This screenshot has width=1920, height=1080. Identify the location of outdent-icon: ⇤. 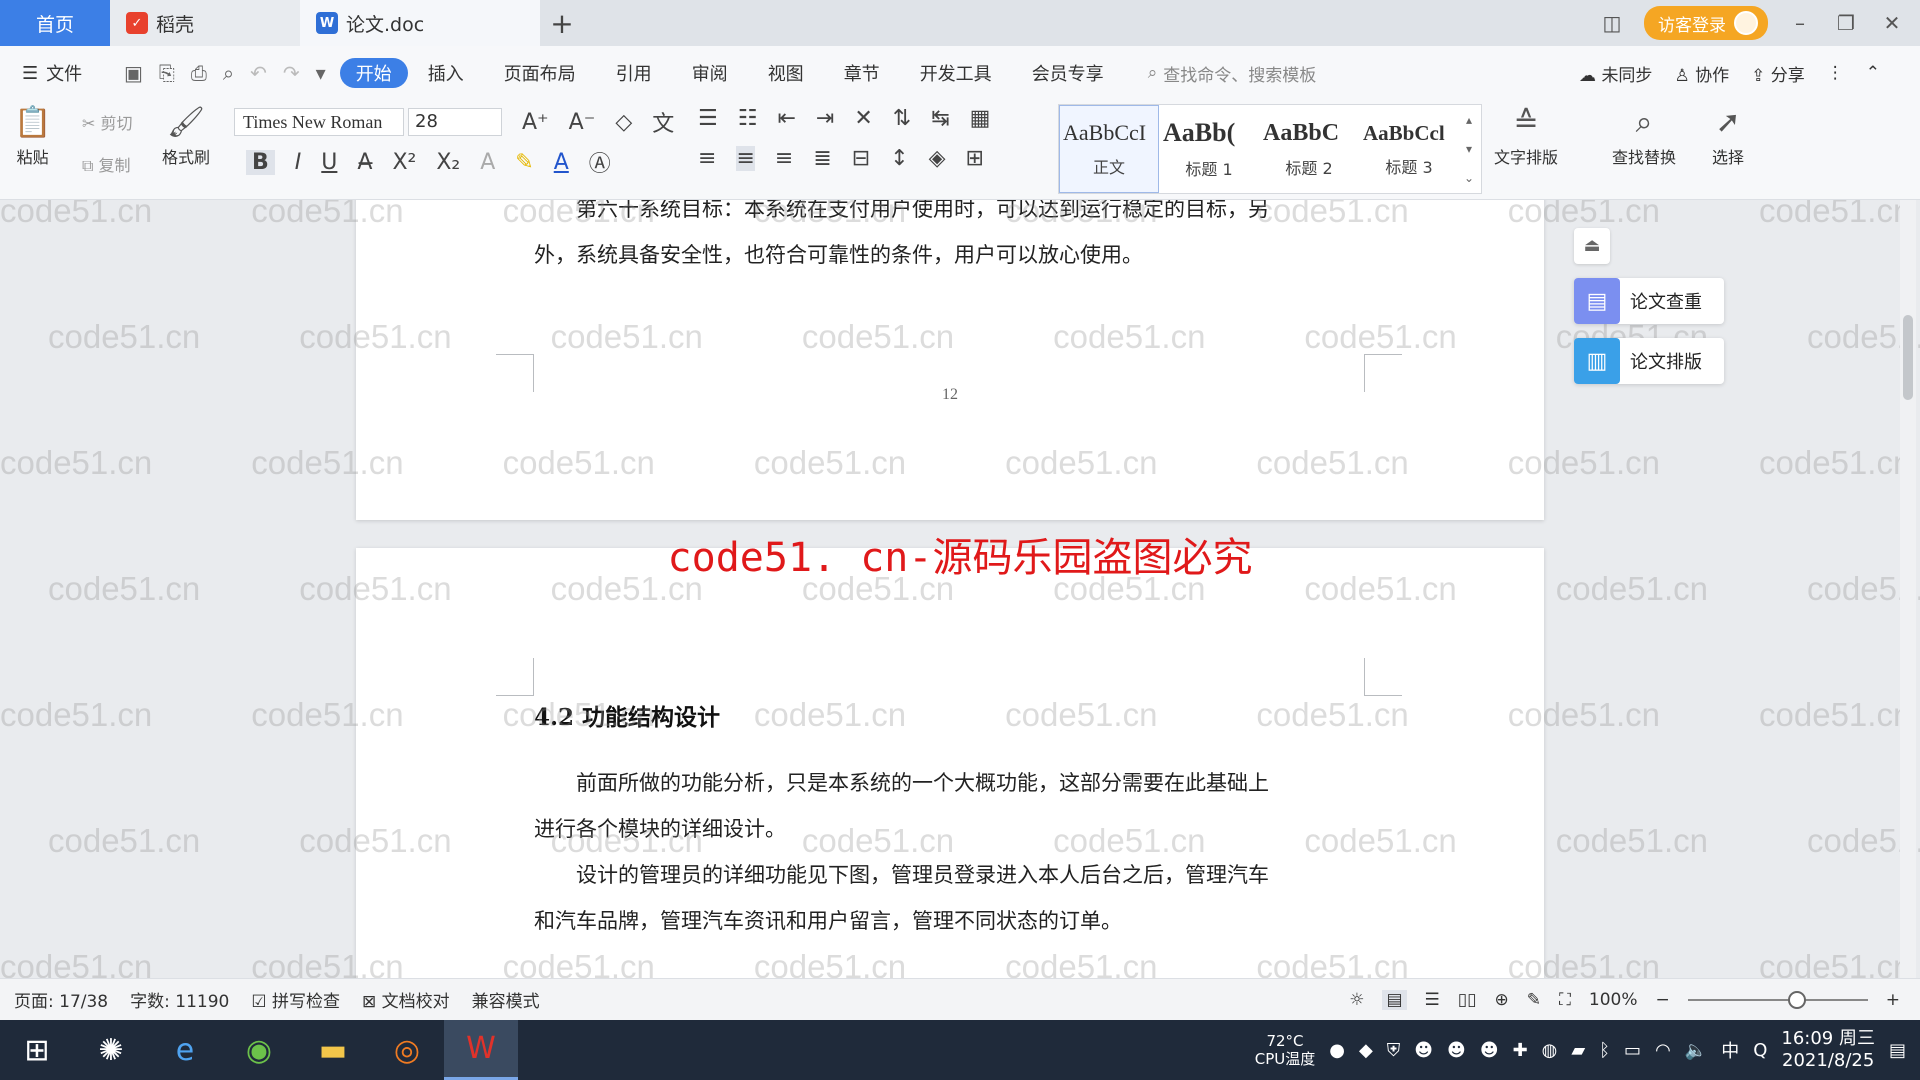
(786, 118).